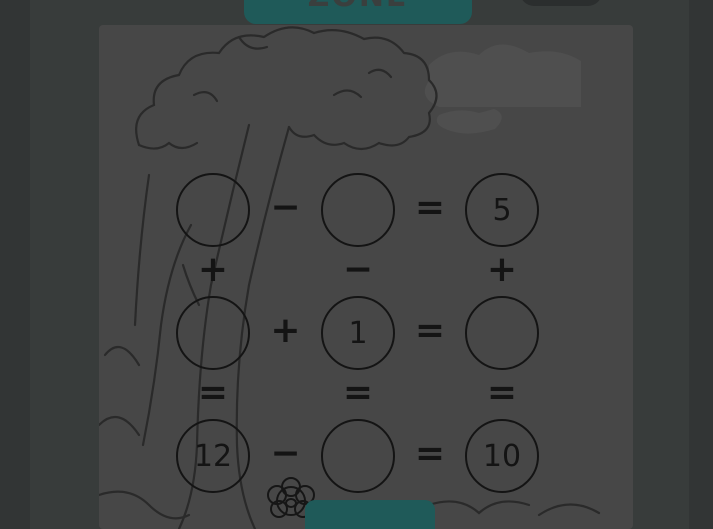  What do you see at coordinates (358, 333) in the screenshot?
I see `number-cell: 1` at bounding box center [358, 333].